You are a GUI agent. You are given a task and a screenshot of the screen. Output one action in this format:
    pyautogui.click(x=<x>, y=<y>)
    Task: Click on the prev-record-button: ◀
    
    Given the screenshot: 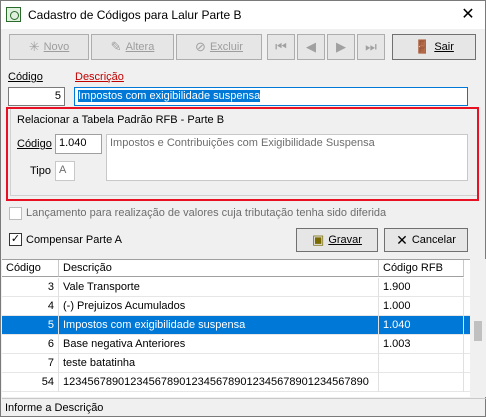 What is the action you would take?
    pyautogui.click(x=311, y=47)
    